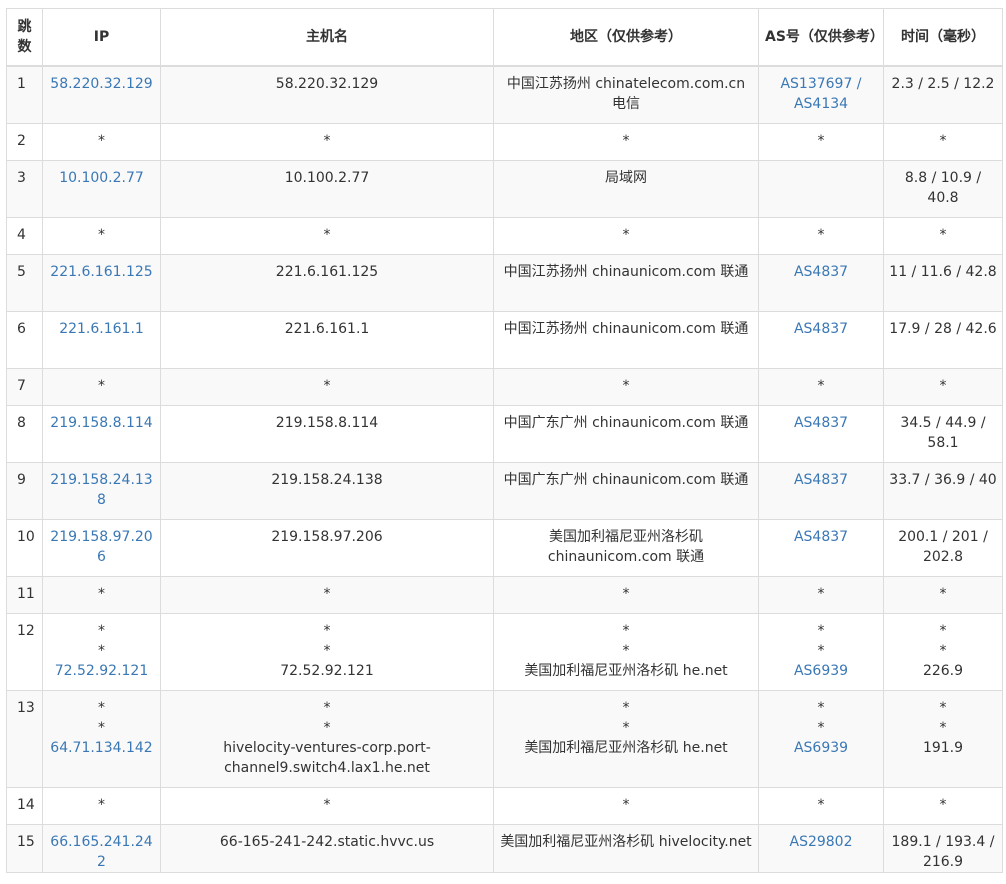 The height and width of the screenshot is (884, 1006). What do you see at coordinates (101, 671) in the screenshot?
I see `ip-link: 72.52.92.121` at bounding box center [101, 671].